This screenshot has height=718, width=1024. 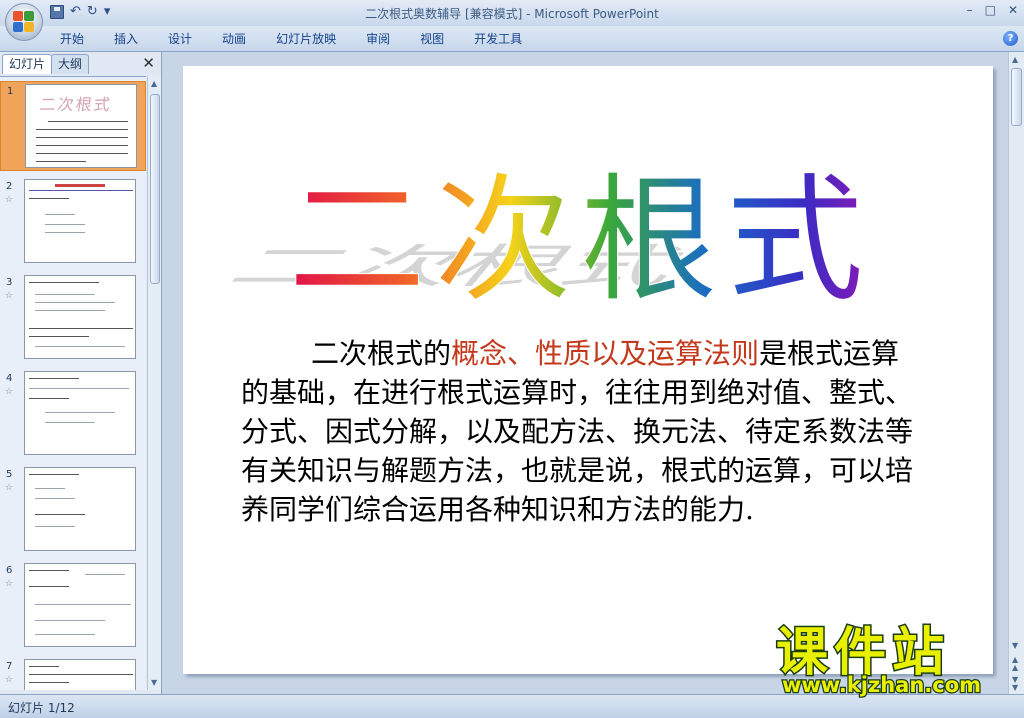 I want to click on tab-animations: 动画, so click(x=234, y=39).